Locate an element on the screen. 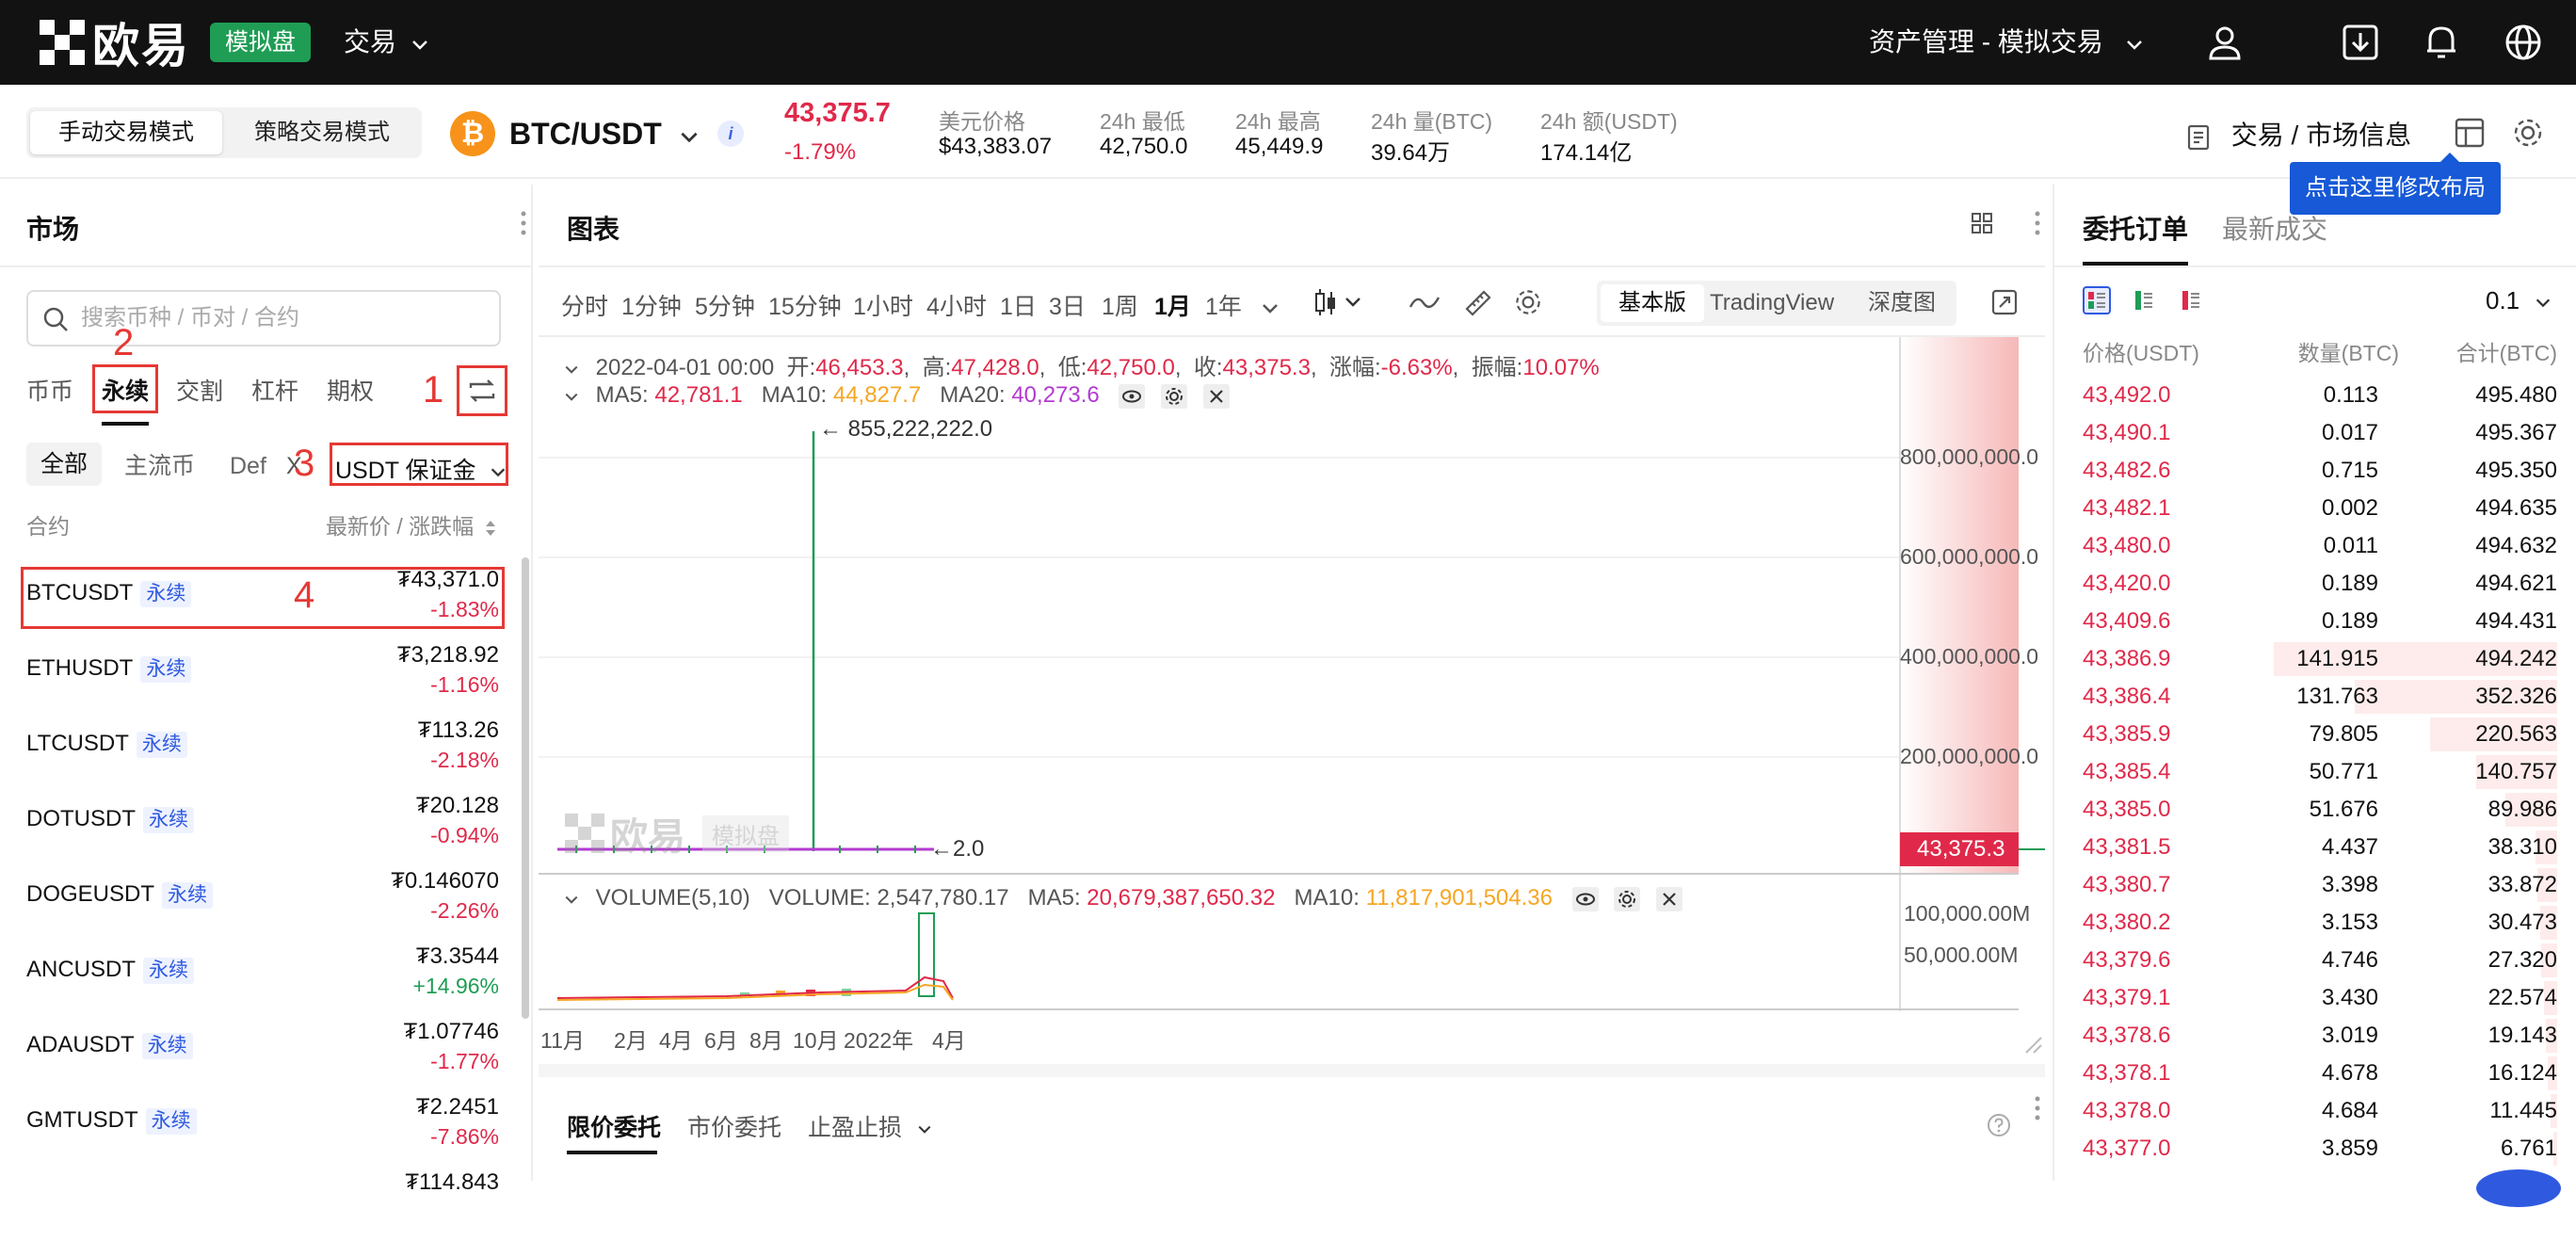  info-icon: i is located at coordinates (730, 134).